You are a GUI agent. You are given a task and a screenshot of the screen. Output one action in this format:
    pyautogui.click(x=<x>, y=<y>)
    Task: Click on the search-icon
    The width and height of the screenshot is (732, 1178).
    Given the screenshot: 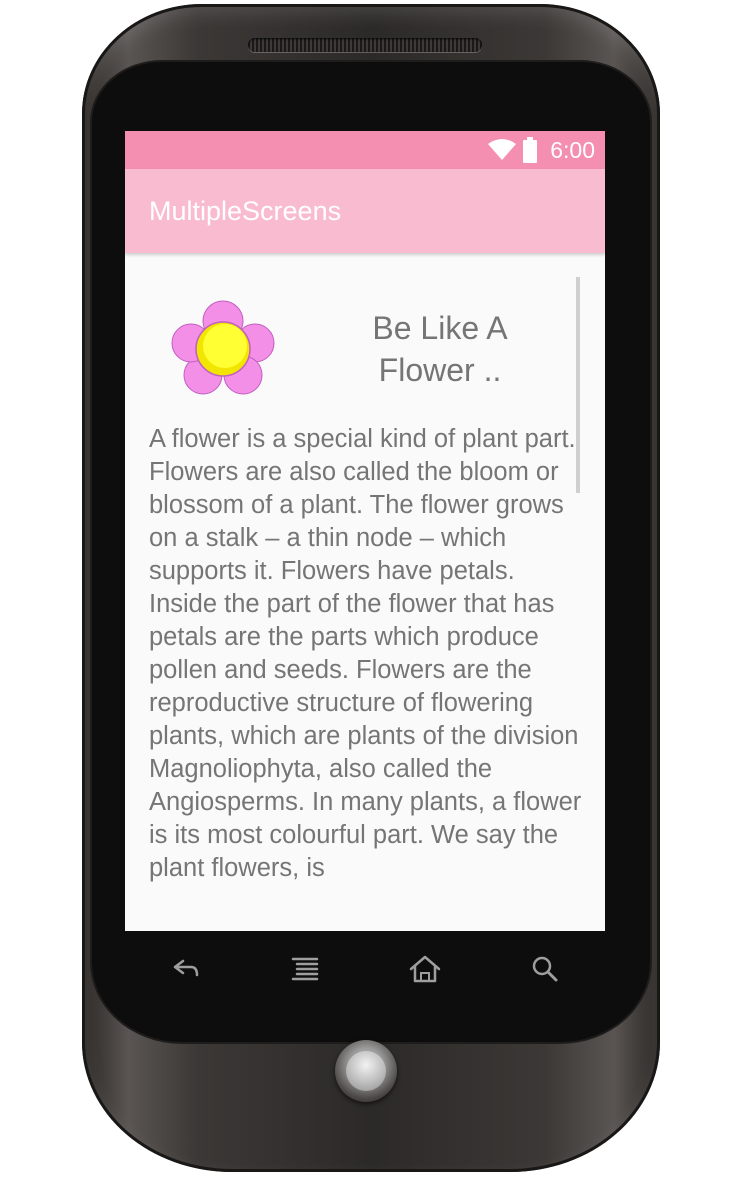 What is the action you would take?
    pyautogui.click(x=545, y=969)
    